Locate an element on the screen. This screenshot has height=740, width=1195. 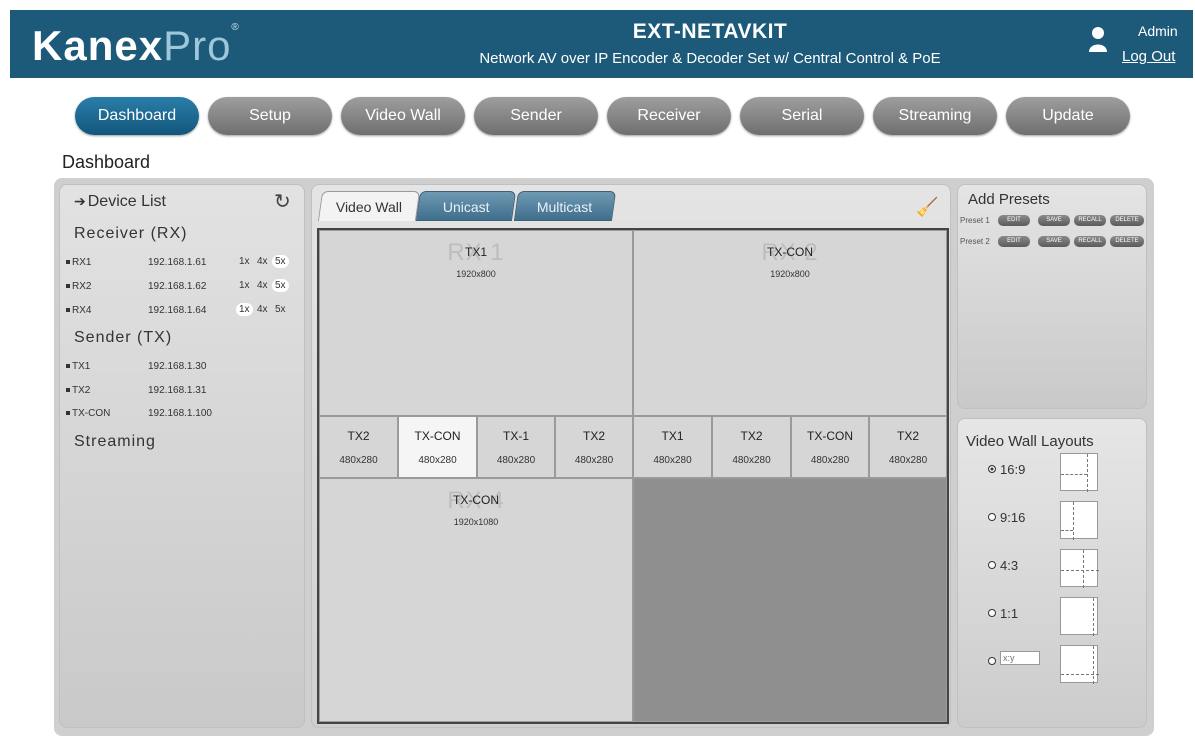
layout-option-custom is located at coordinates (1063, 665).